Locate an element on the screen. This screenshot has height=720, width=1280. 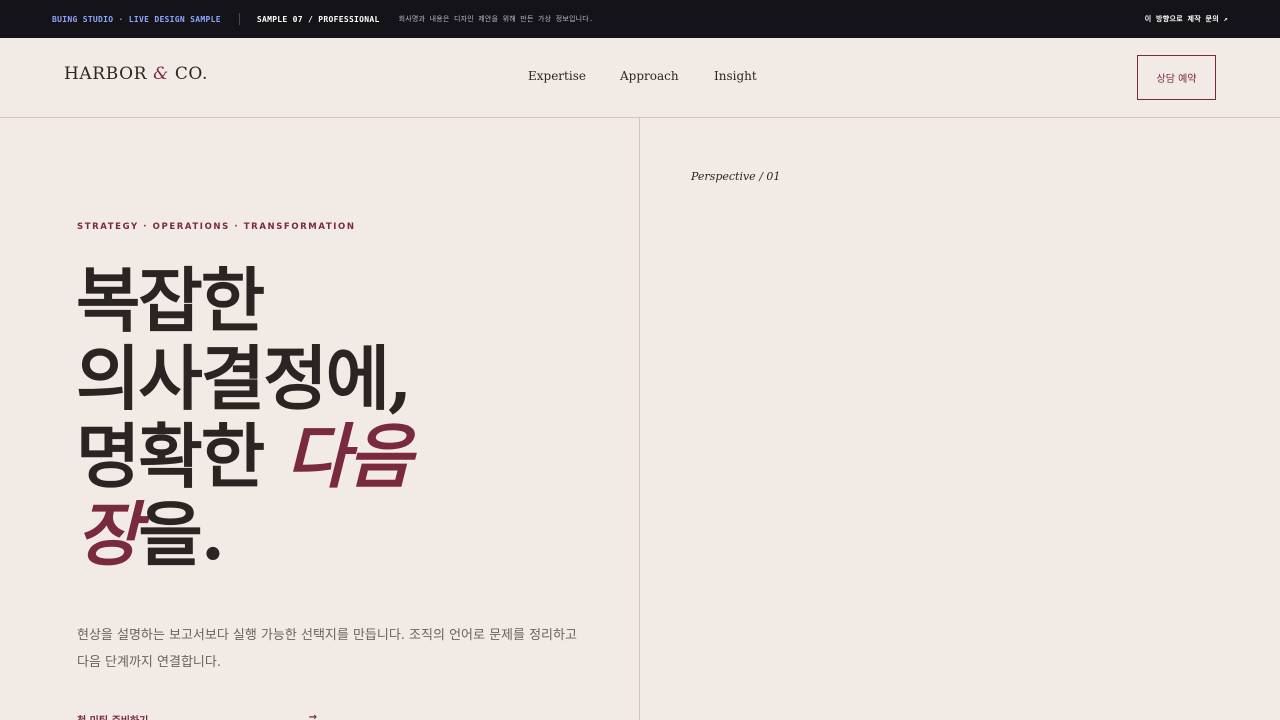
arrow-right-icon: → is located at coordinates (312, 716).